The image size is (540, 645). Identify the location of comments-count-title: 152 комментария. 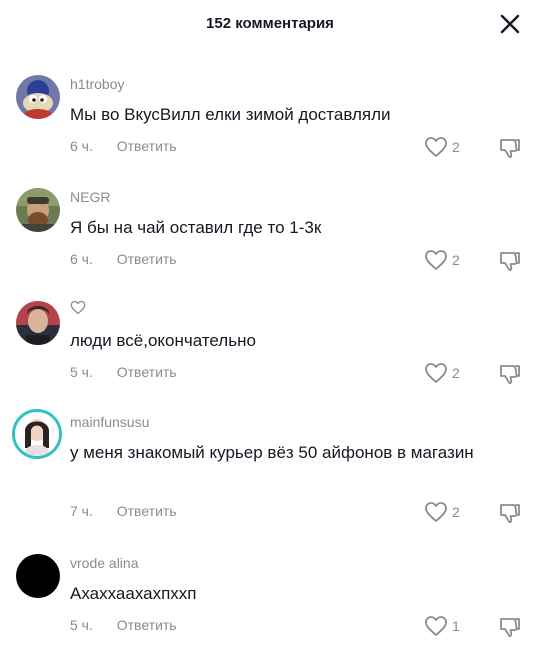
(270, 23).